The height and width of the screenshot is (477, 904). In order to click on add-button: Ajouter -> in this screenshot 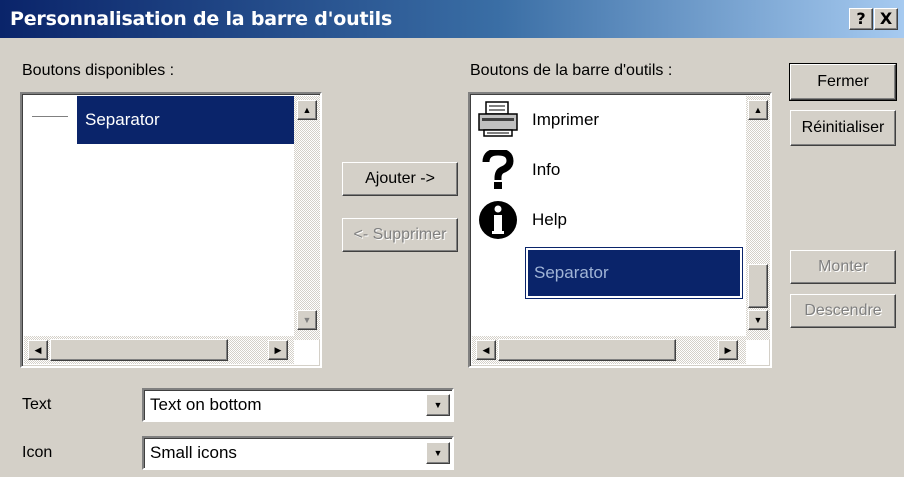, I will do `click(400, 179)`.